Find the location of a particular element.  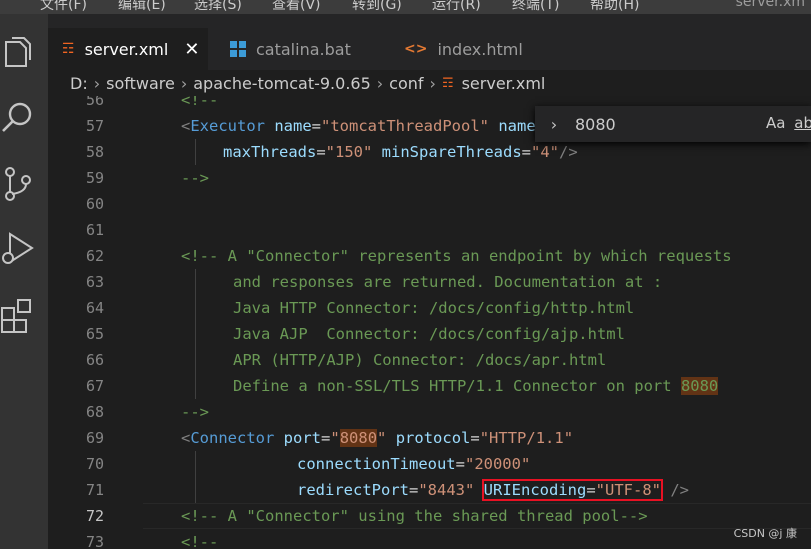

line-number: 71 is located at coordinates (94, 490).